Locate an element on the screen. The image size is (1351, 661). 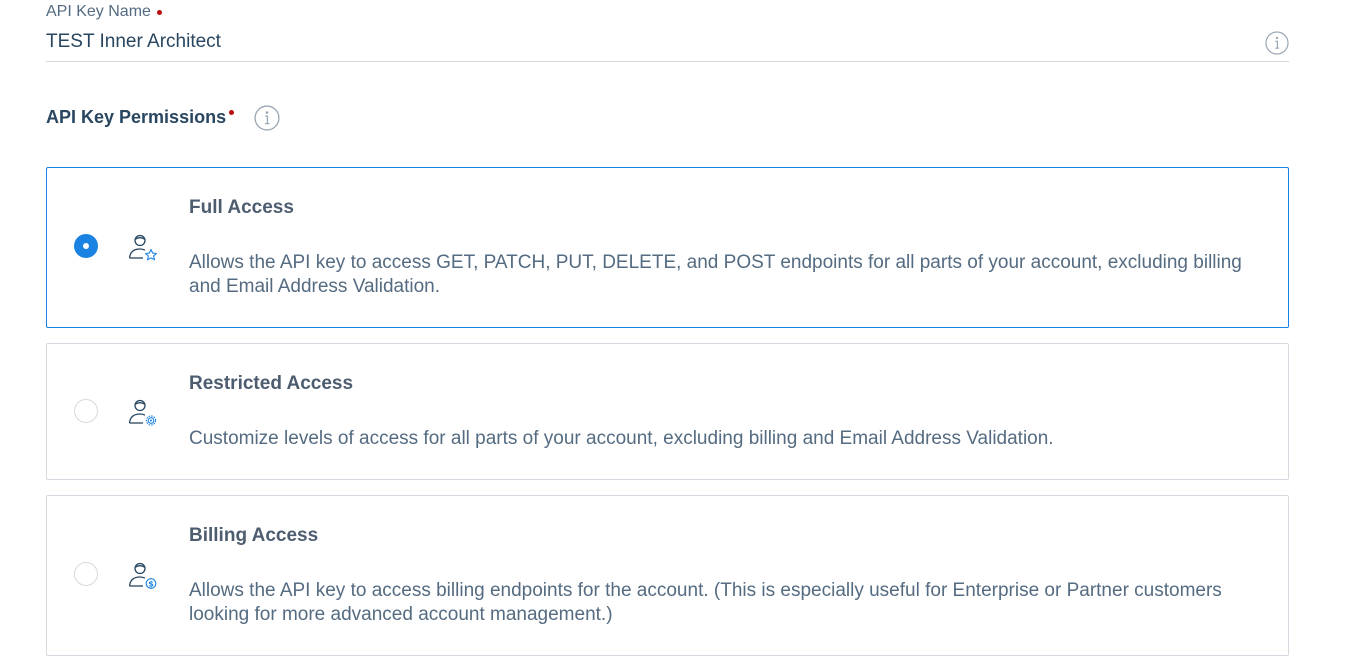
permissions-heading-text: API Key Permissions is located at coordinates (136, 117).